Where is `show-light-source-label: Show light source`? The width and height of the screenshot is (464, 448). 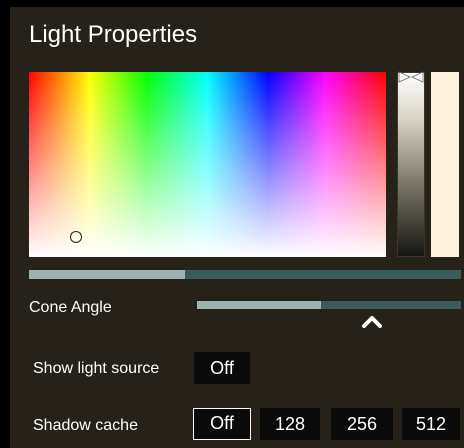
show-light-source-label: Show light source is located at coordinates (96, 368).